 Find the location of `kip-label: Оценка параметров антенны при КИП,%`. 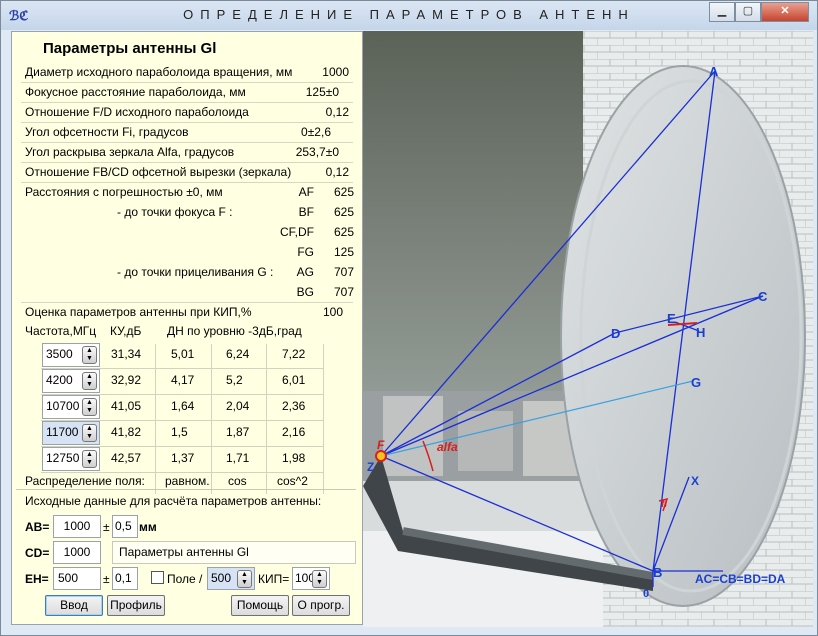

kip-label: Оценка параметров антенны при КИП,% is located at coordinates (138, 312).